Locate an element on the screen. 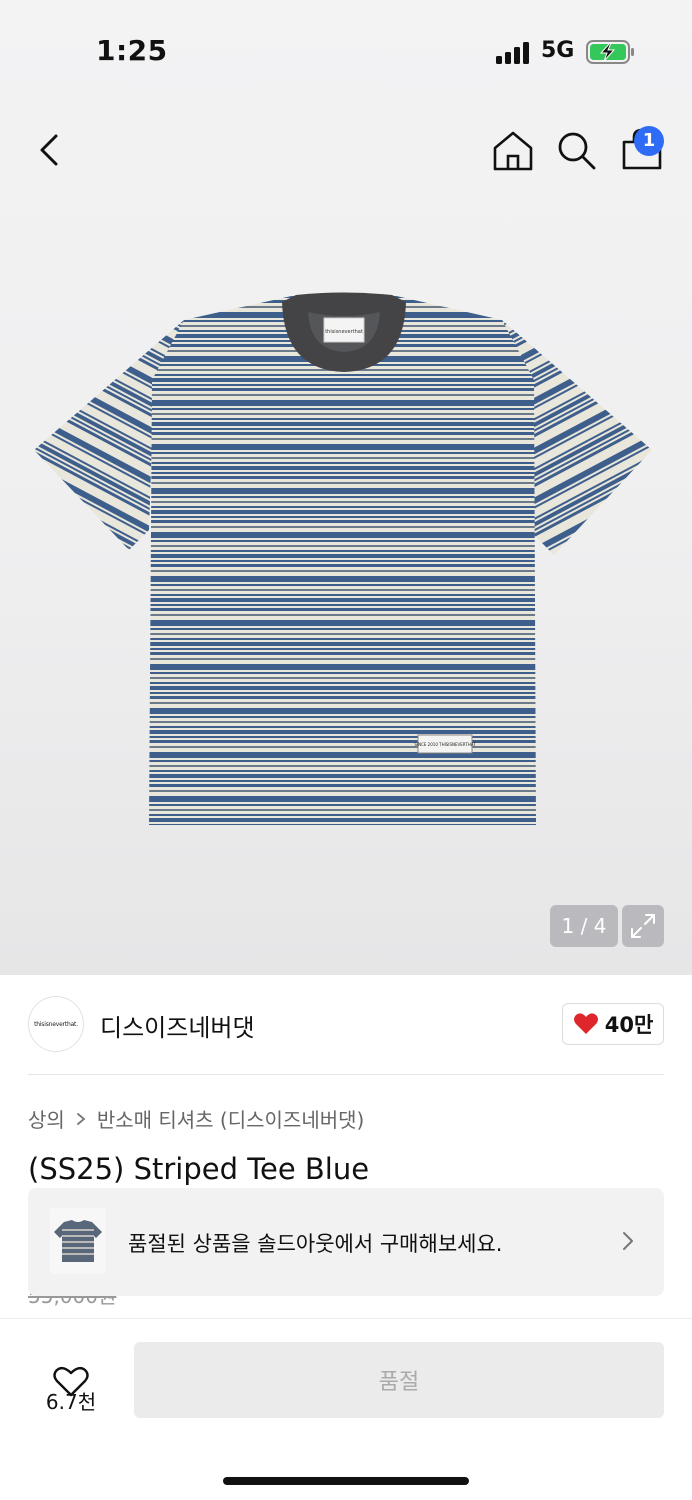 This screenshot has height=1500, width=692. banner-text: 품절된 상품을 솔드아웃에서 구매해보세요. is located at coordinates (315, 1244).